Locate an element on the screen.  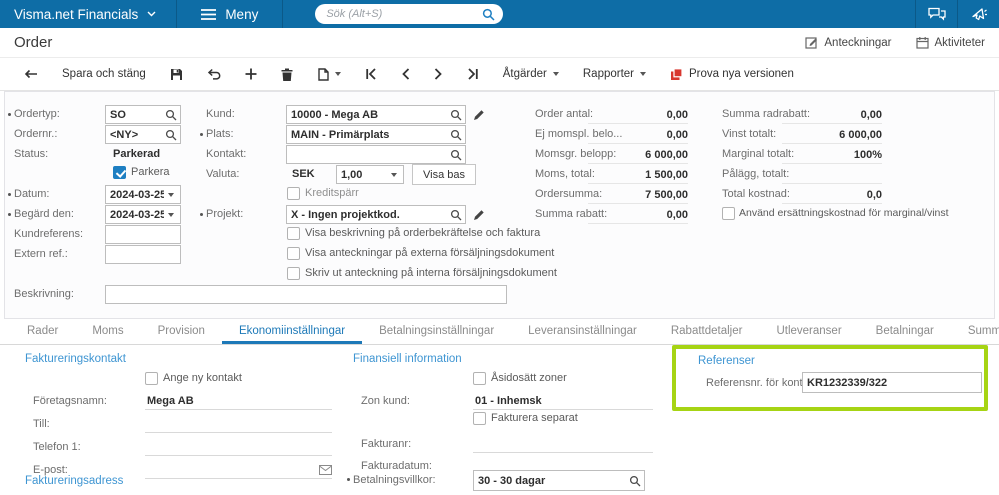
zon-kund-field: 01 - Inhemsk is located at coordinates (563, 401).